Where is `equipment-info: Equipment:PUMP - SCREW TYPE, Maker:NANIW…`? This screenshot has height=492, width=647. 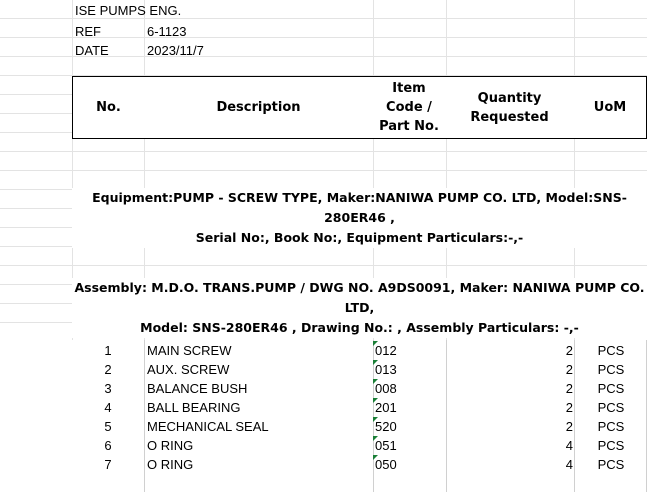
equipment-info: Equipment:PUMP - SCREW TYPE, Maker:NANIW… is located at coordinates (359, 218).